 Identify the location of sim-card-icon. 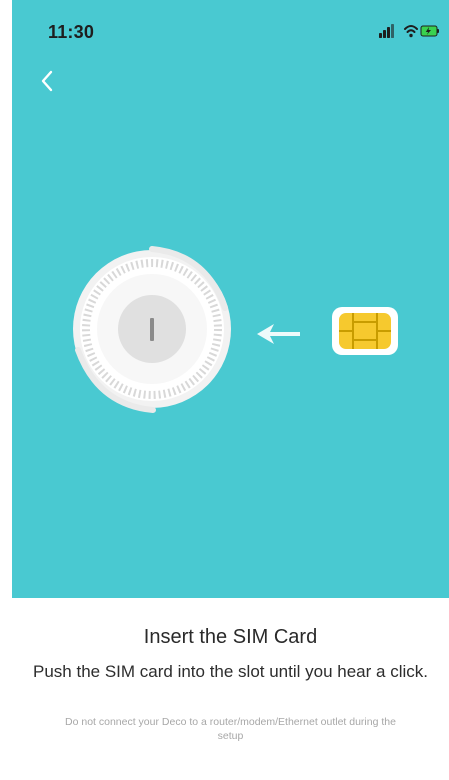
(365, 331).